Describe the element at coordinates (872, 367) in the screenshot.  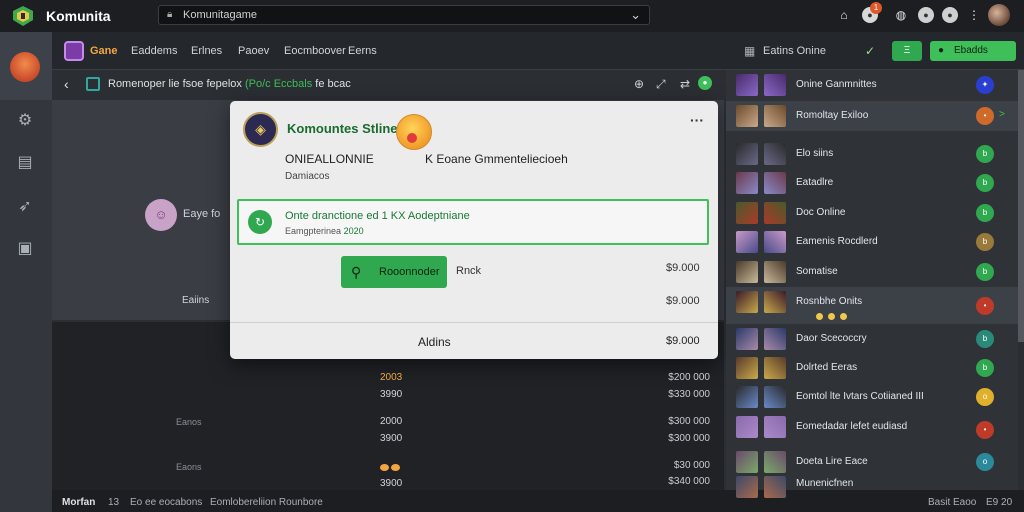
I see `sidebar-item: Dolrted Eeras b` at that location.